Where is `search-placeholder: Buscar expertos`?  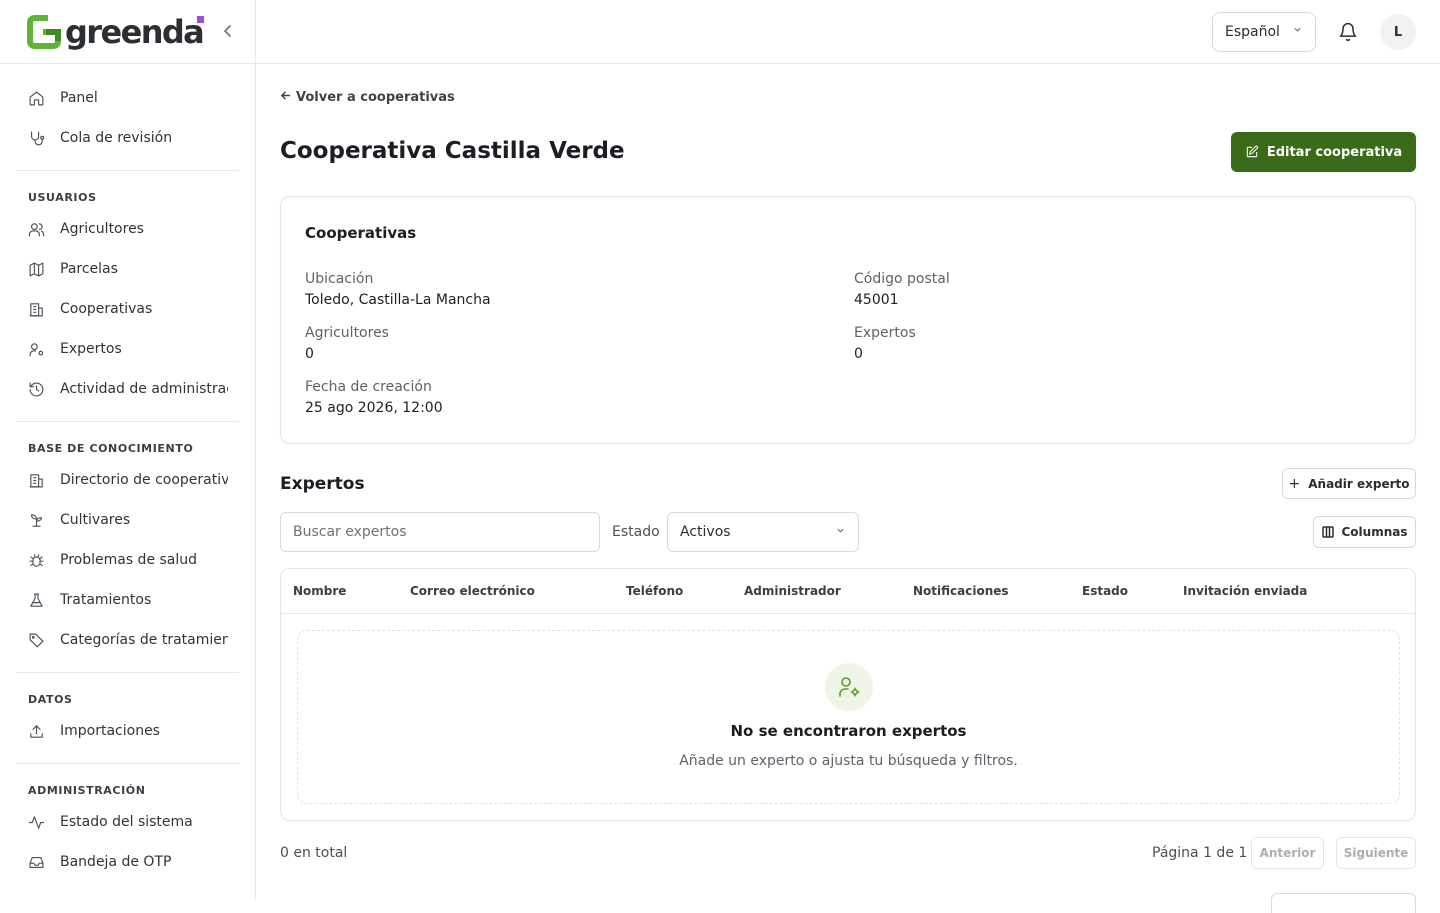 search-placeholder: Buscar expertos is located at coordinates (350, 532).